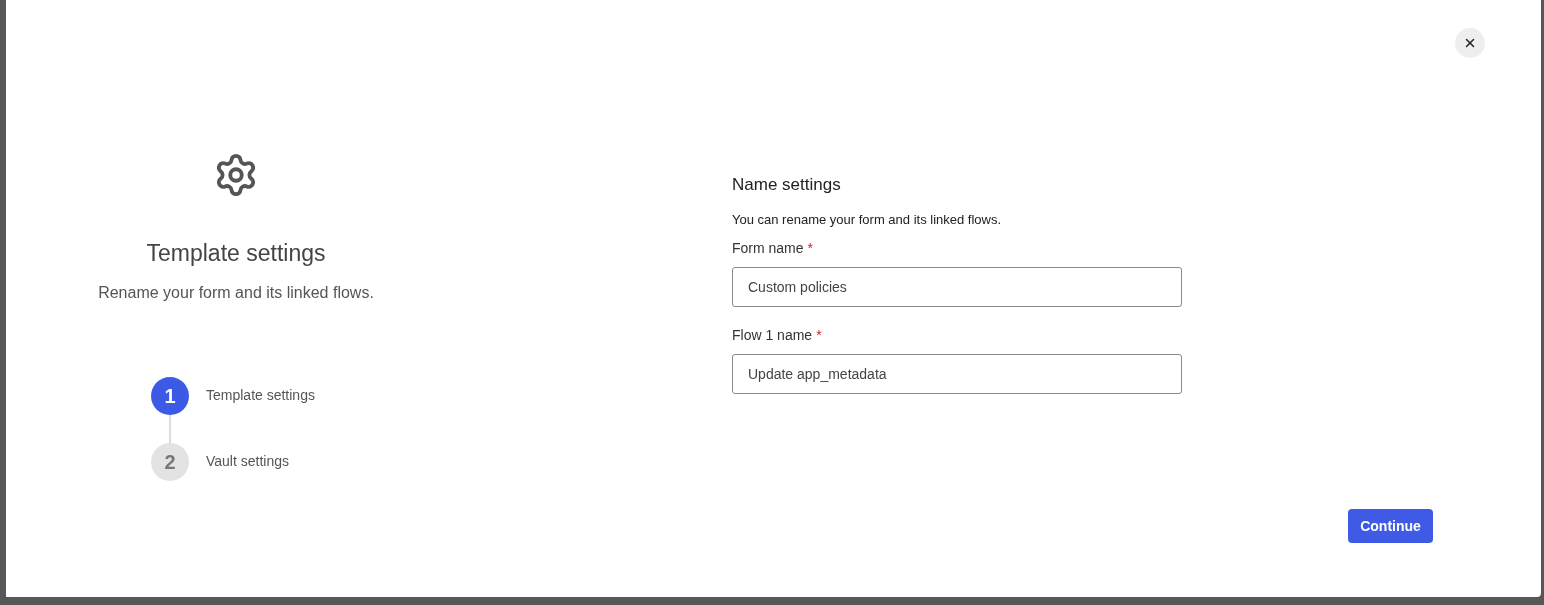 The image size is (1544, 605). I want to click on close-button, so click(1470, 43).